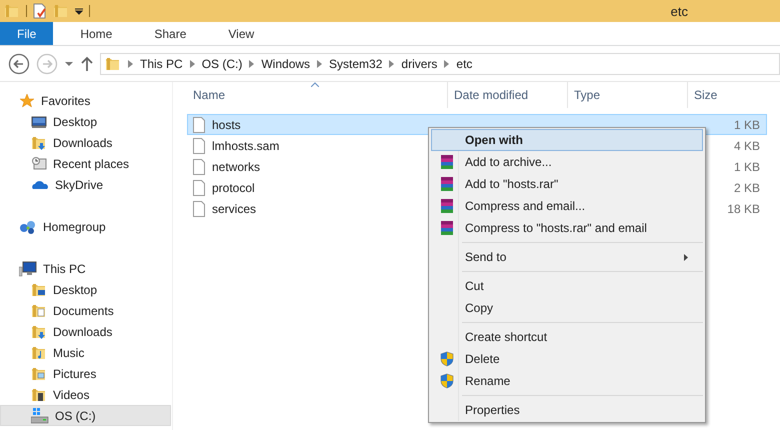  Describe the element at coordinates (233, 187) in the screenshot. I see `file-name: protocol` at that location.